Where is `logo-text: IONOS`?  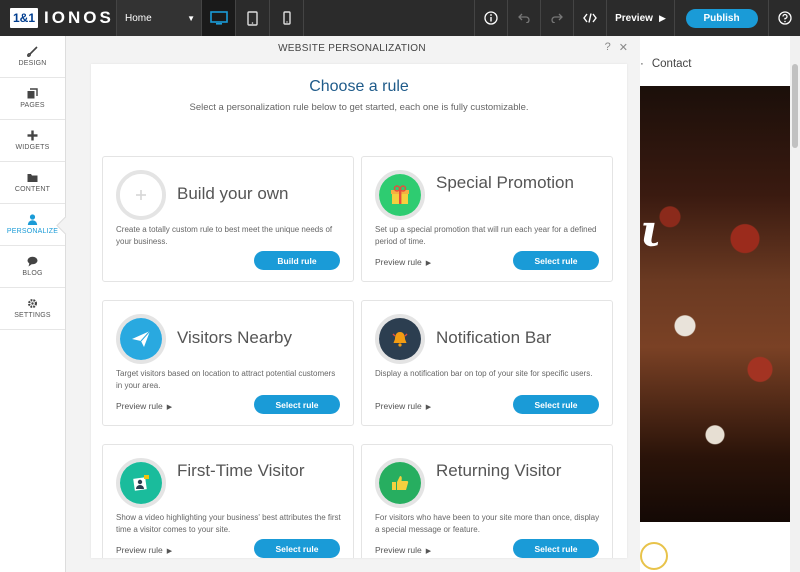
logo-text: IONOS is located at coordinates (79, 17).